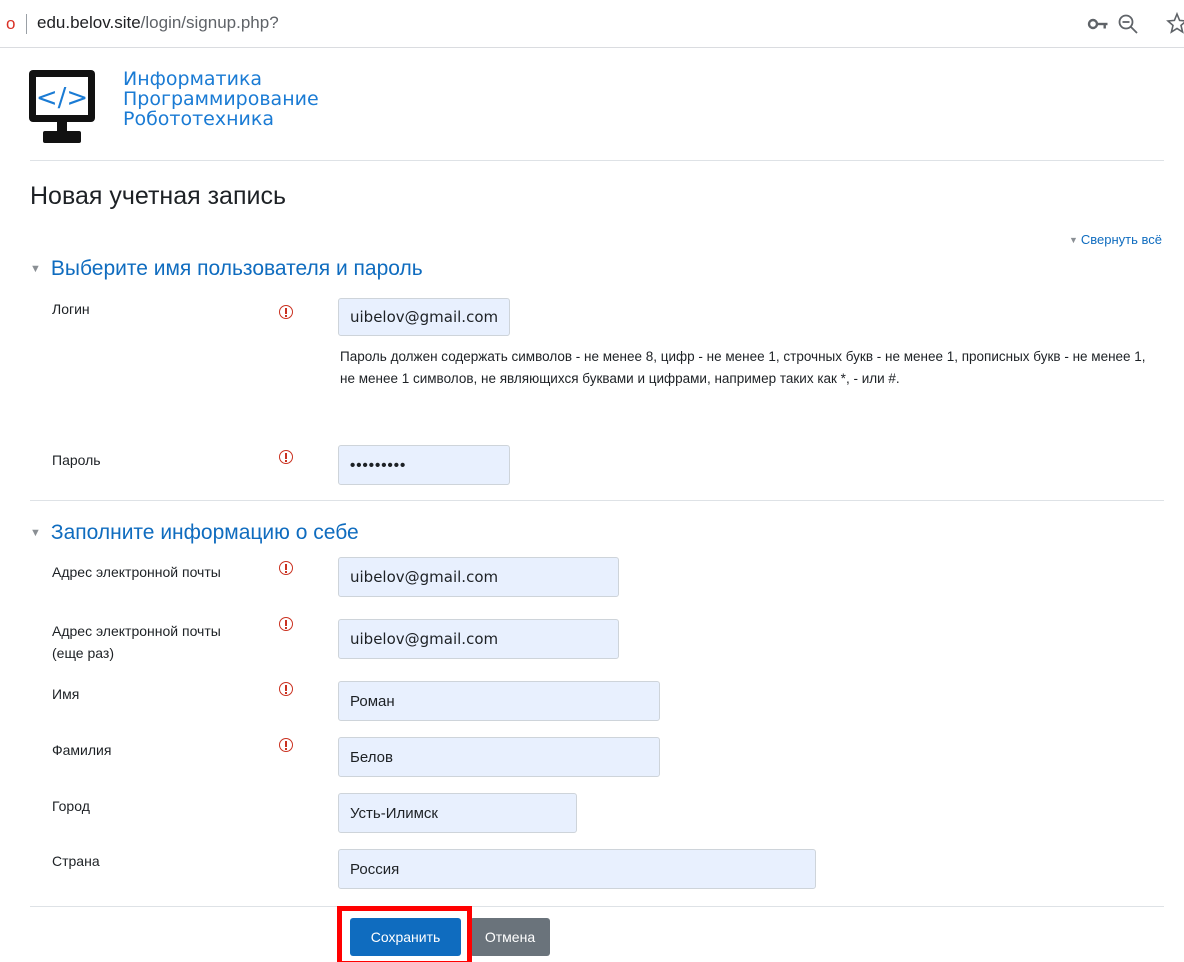 The width and height of the screenshot is (1184, 962). I want to click on section-profile-toggle: ▼ Заполните информацию о себе, so click(194, 533).